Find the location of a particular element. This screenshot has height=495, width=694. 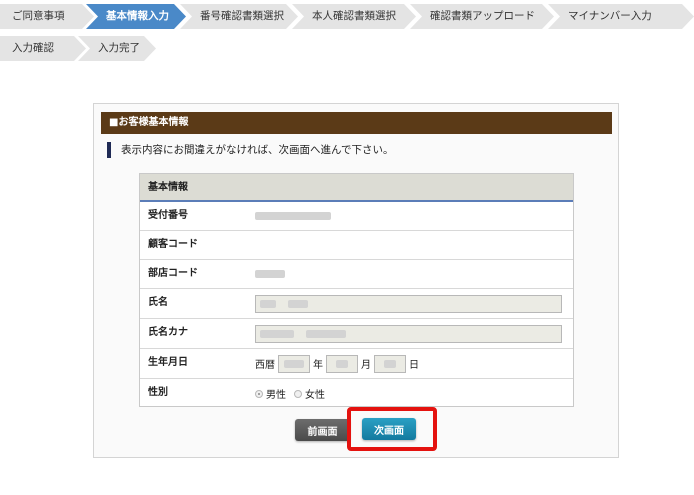

step-agreement: ご同意事項 is located at coordinates (47, 16).